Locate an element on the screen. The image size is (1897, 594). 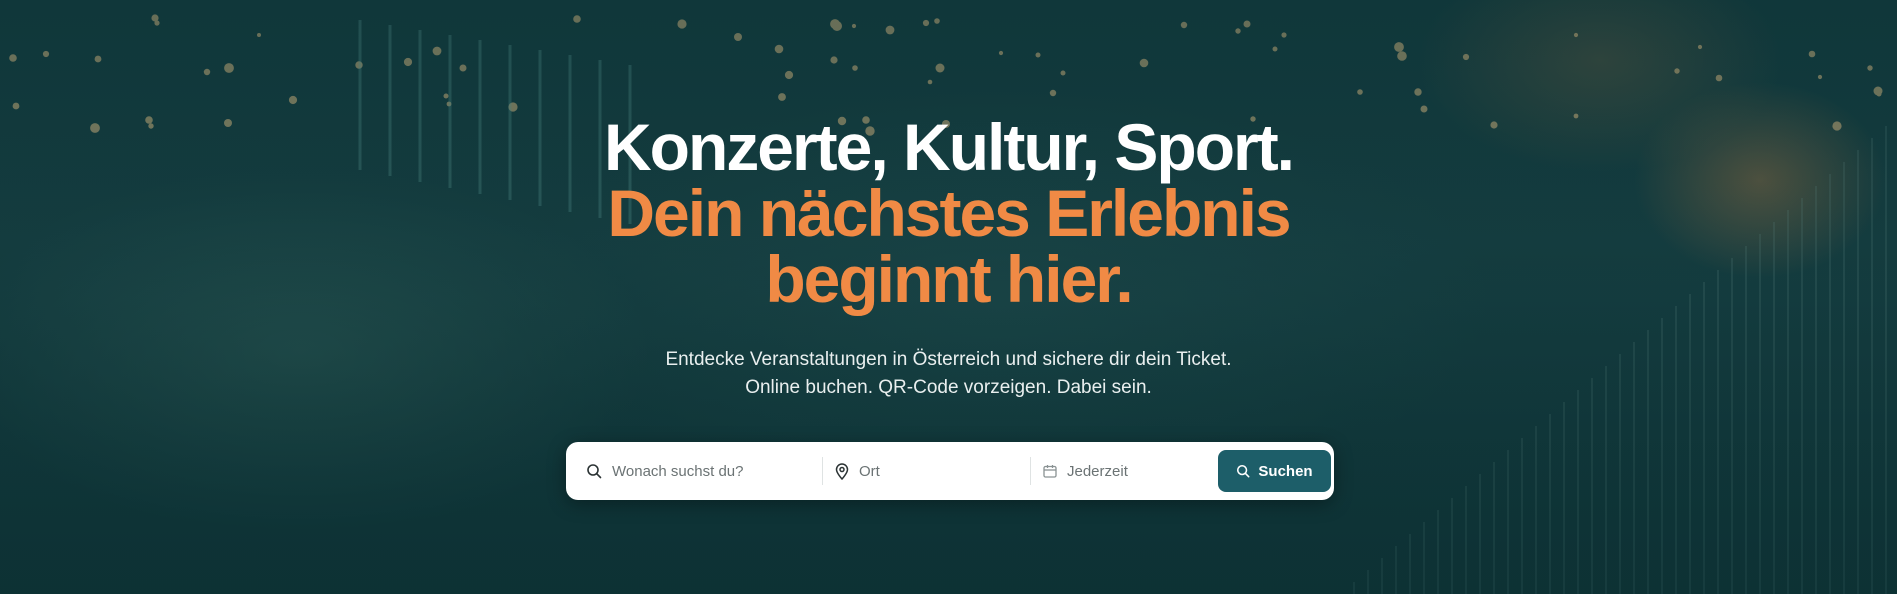
search-bar: Wonach suchst du? Ort Jederzeit Suchen is located at coordinates (950, 471).